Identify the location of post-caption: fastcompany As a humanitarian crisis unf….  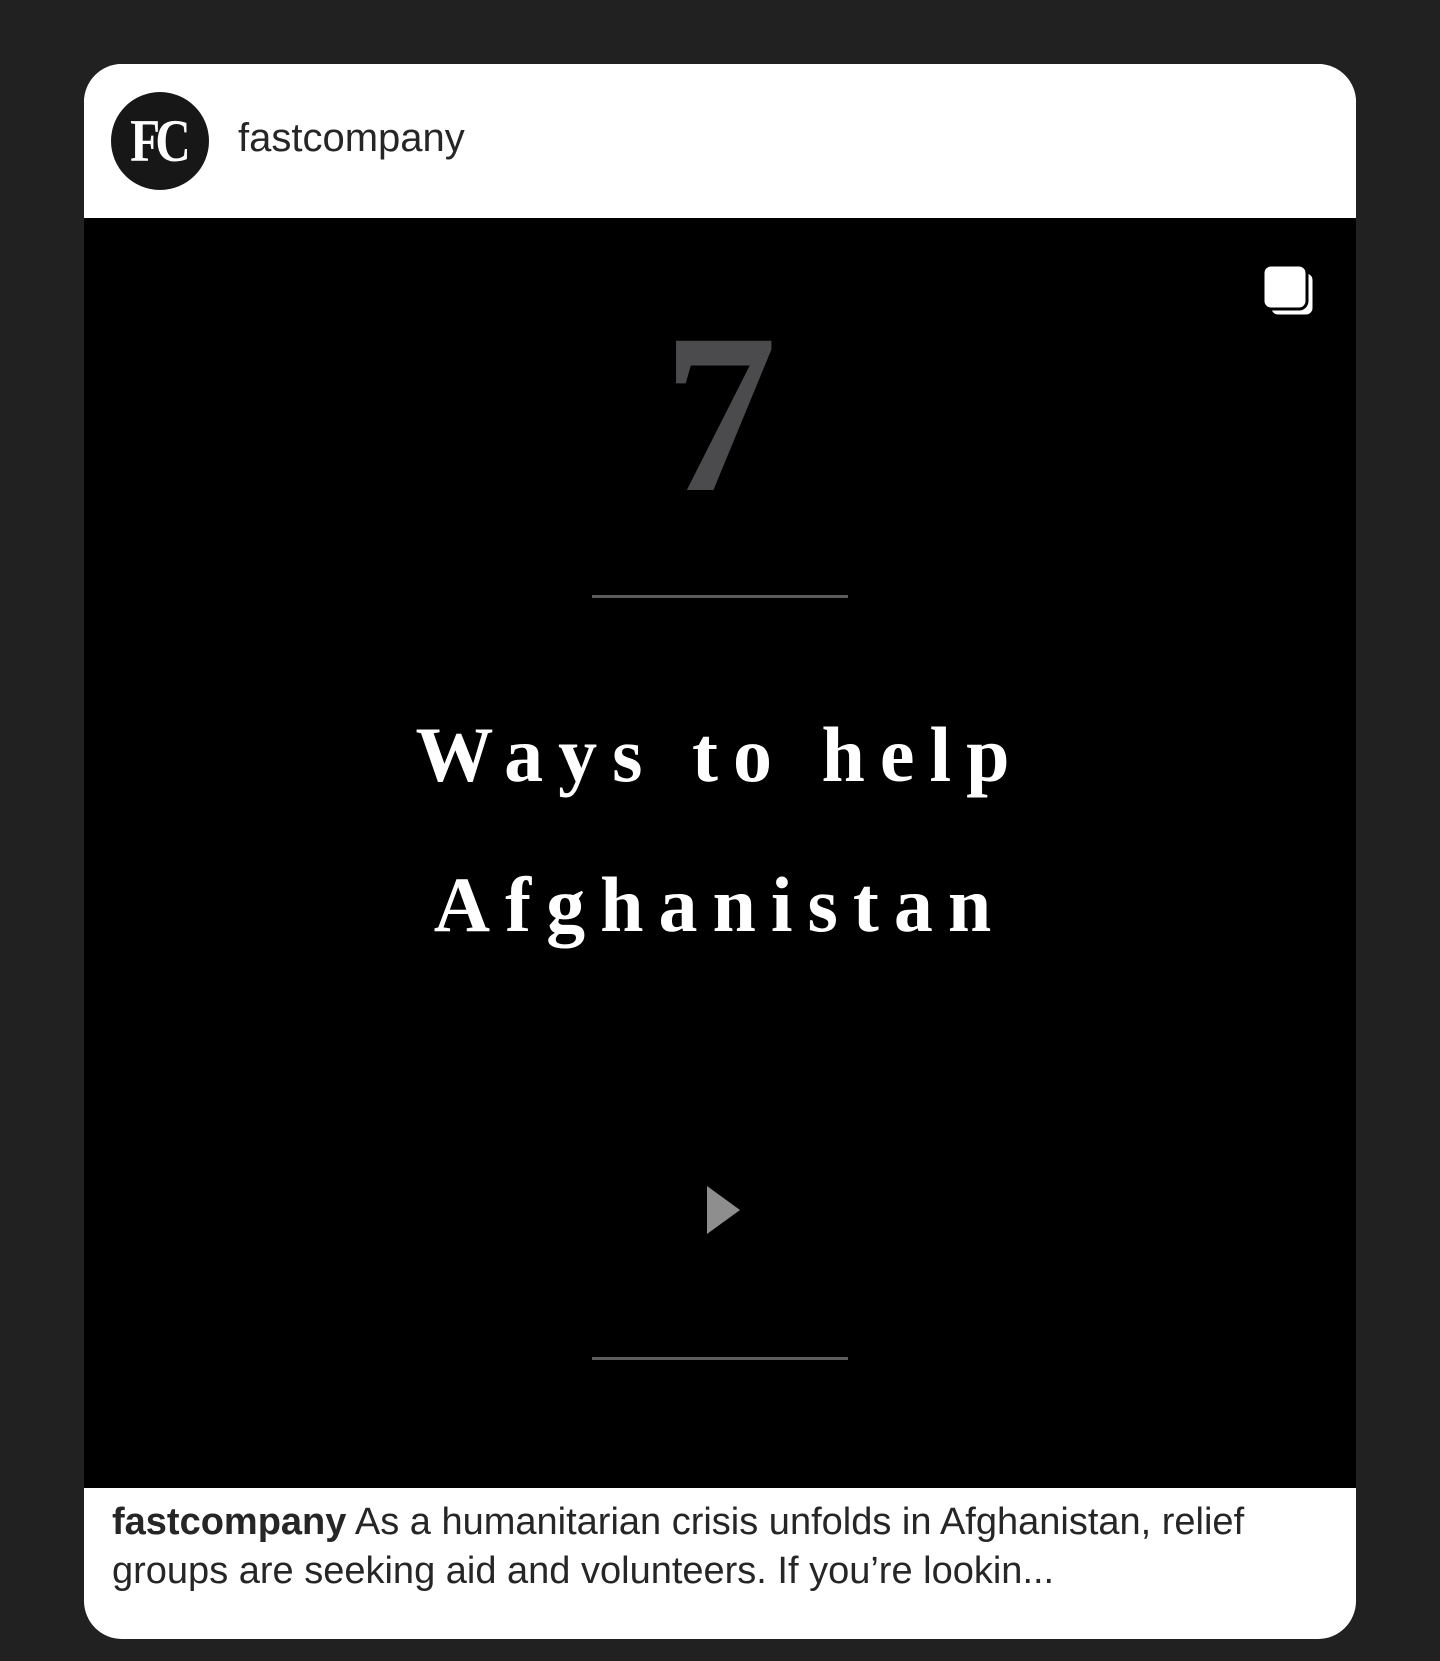
(722, 1547).